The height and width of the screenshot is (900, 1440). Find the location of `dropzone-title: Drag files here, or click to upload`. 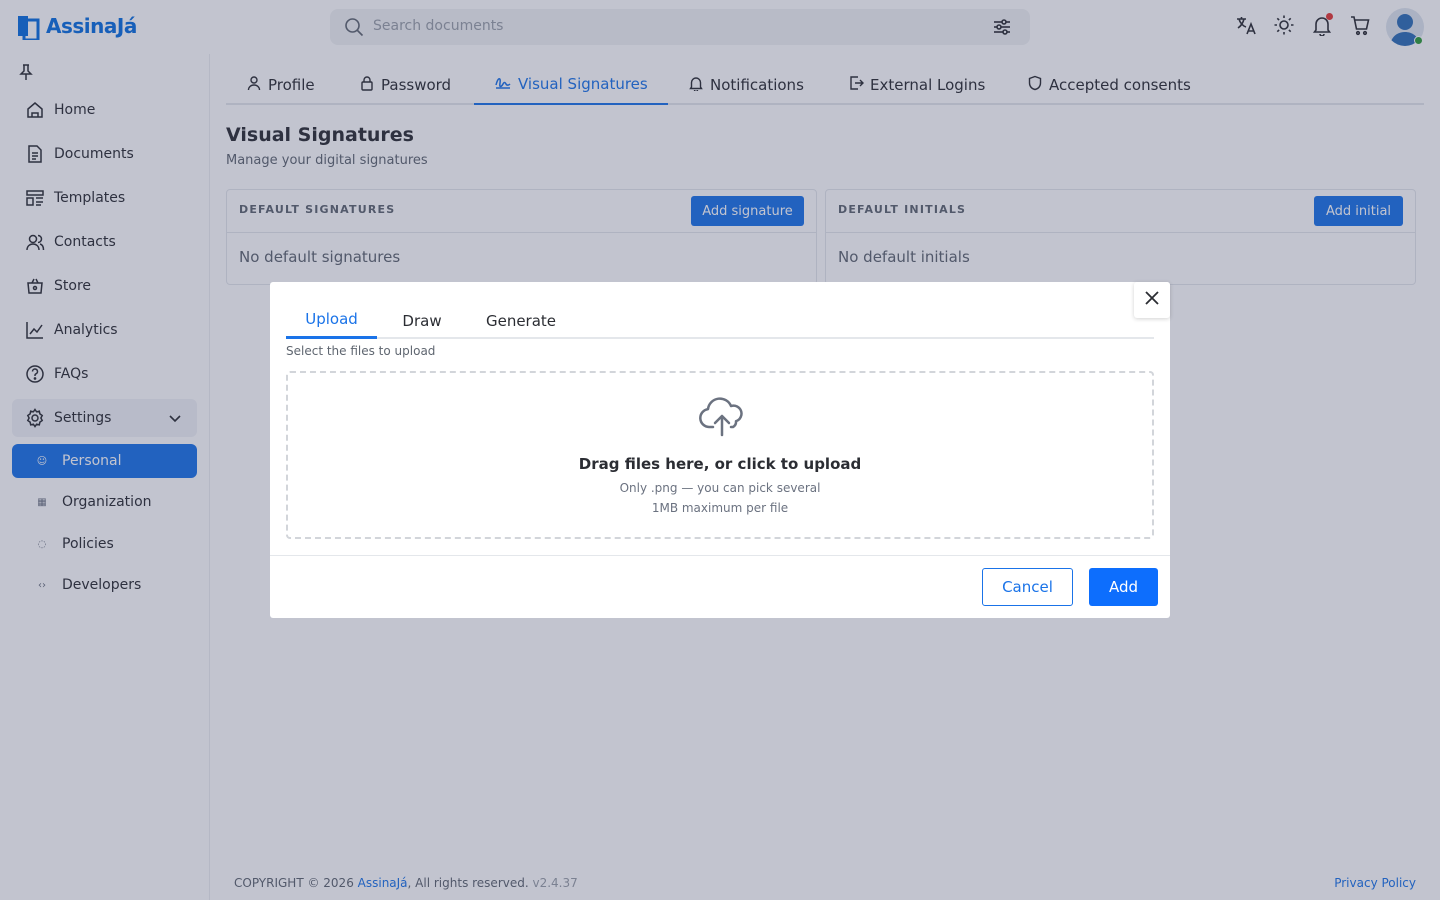

dropzone-title: Drag files here, or click to upload is located at coordinates (720, 464).